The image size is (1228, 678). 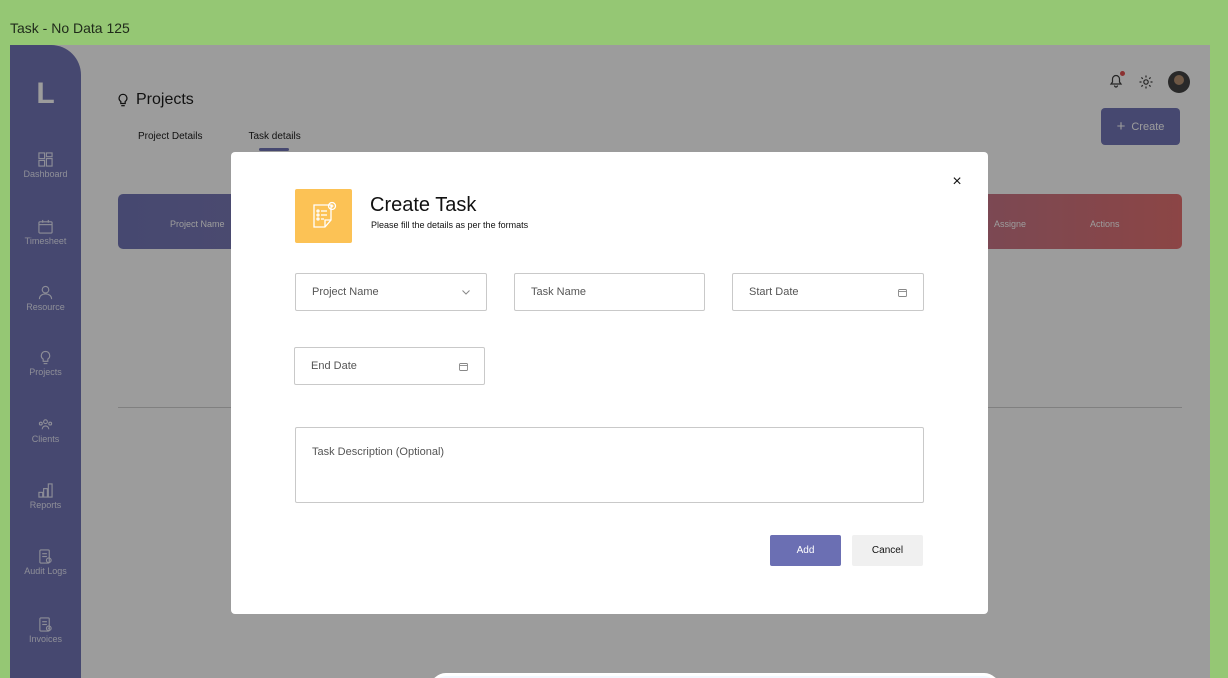 I want to click on dialog-title: Create Task, so click(x=423, y=205).